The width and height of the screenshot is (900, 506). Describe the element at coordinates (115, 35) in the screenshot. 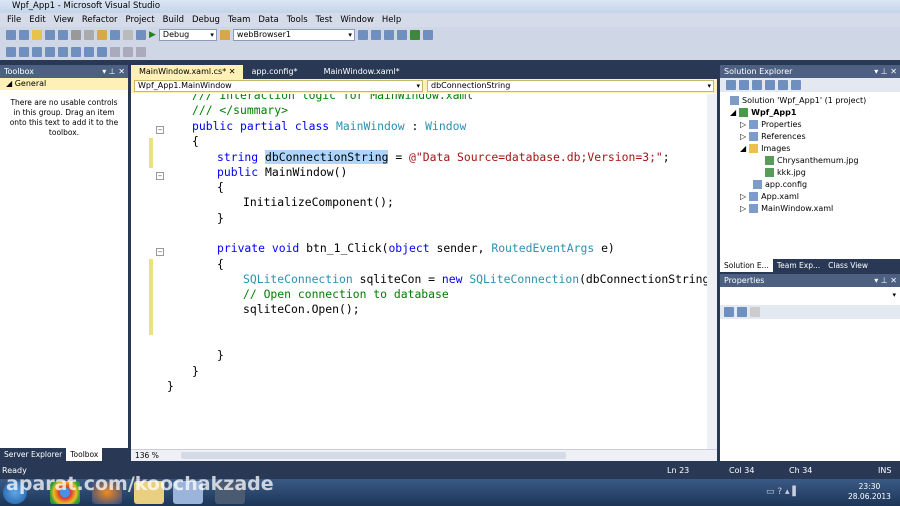

I see `undo-icon` at that location.